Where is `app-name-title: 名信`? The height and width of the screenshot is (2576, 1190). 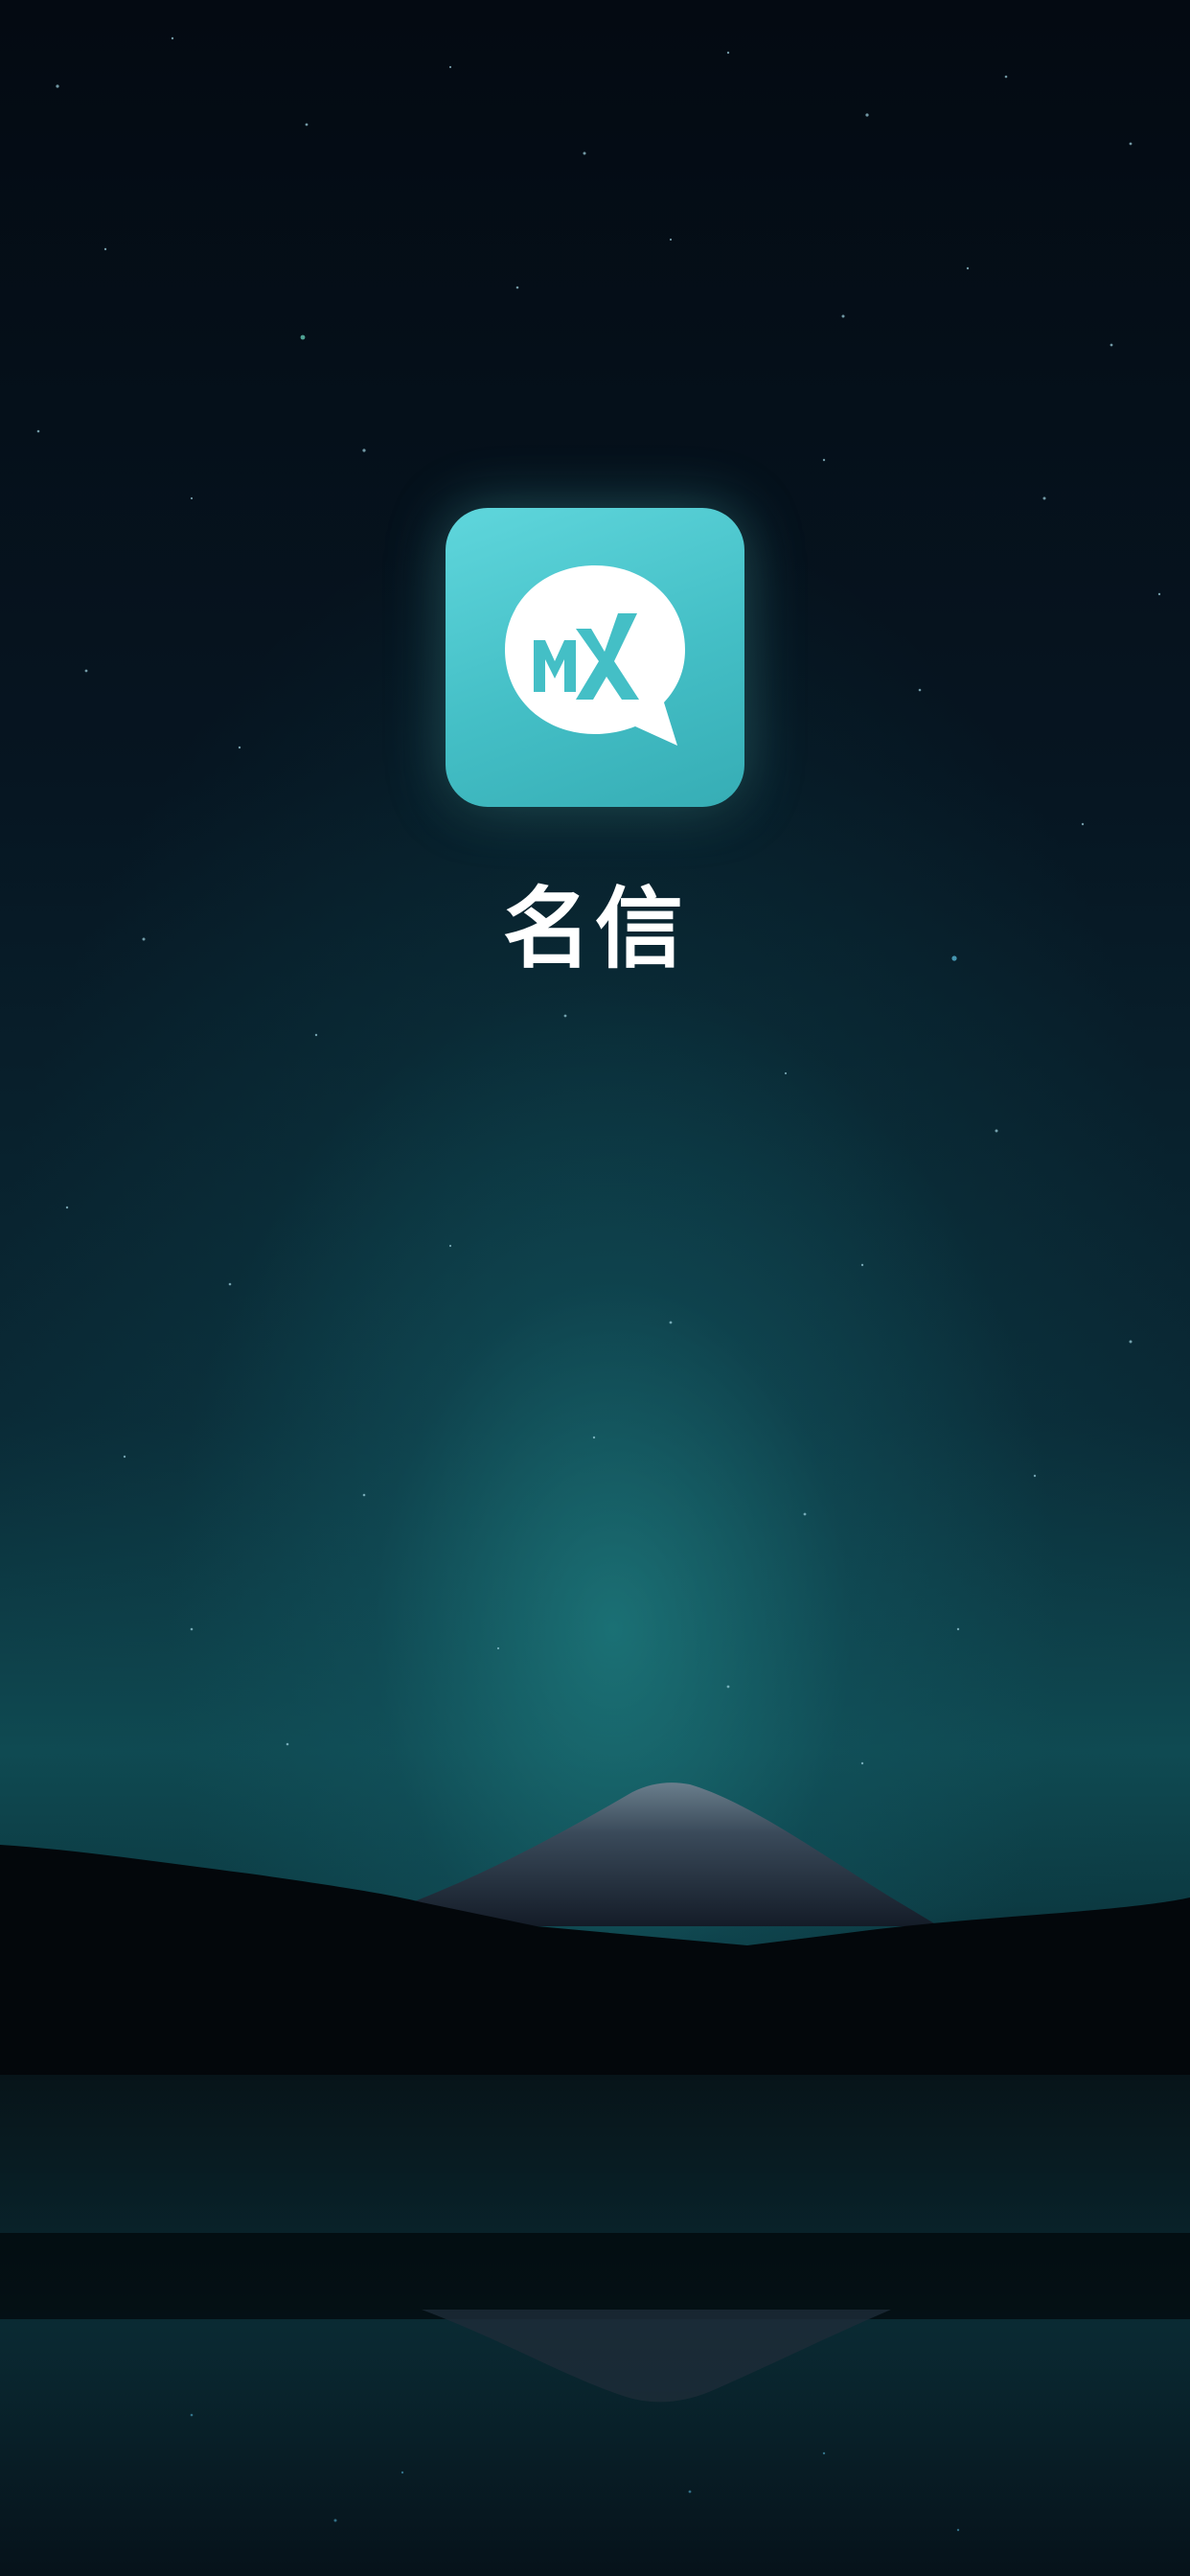 app-name-title: 名信 is located at coordinates (594, 929).